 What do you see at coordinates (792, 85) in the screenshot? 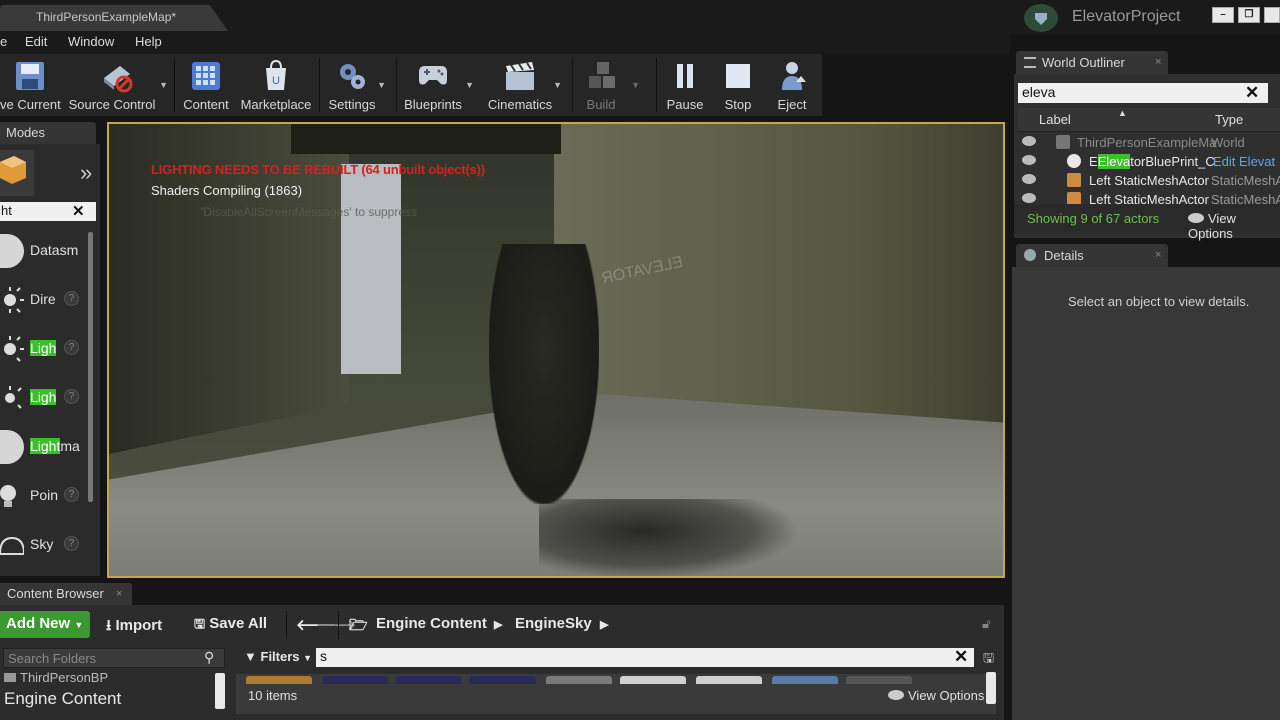
I see `eject-button: Eject` at bounding box center [792, 85].